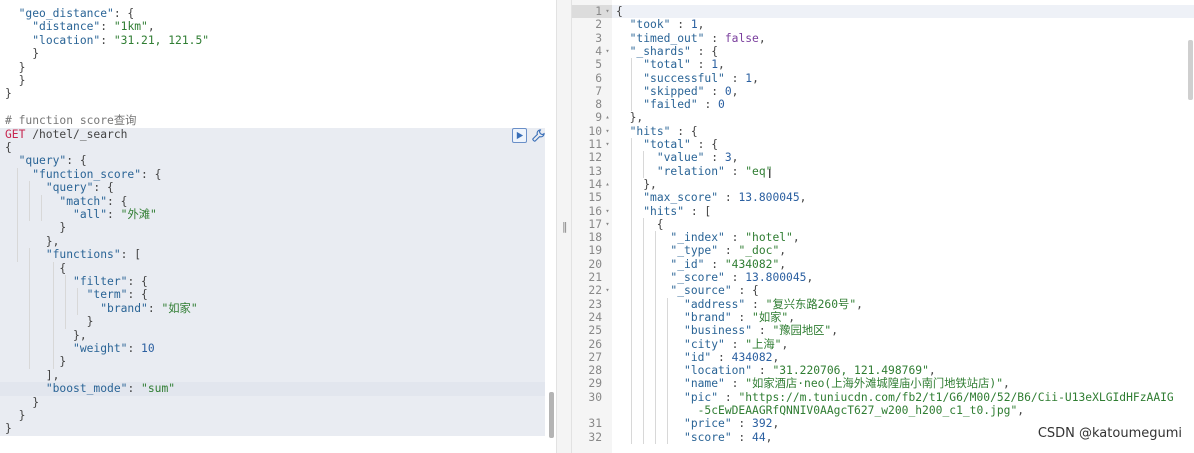 Image resolution: width=1194 pixels, height=453 pixels. Describe the element at coordinates (15, 134) in the screenshot. I see `code-token: GET` at that location.